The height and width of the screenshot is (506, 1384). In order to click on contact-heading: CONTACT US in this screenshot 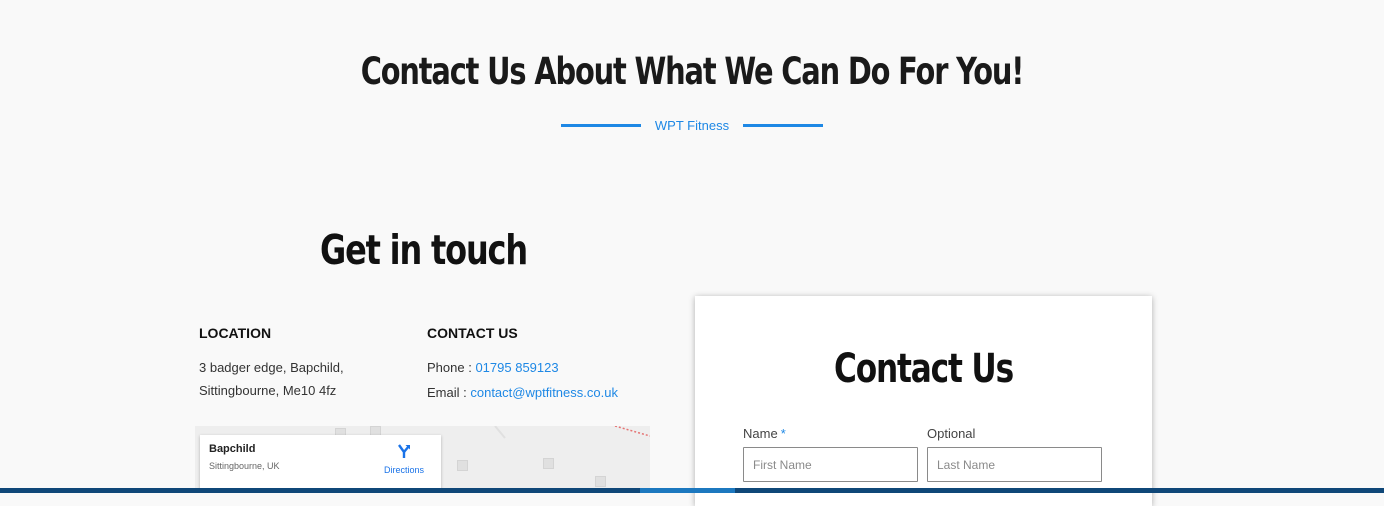, I will do `click(472, 333)`.